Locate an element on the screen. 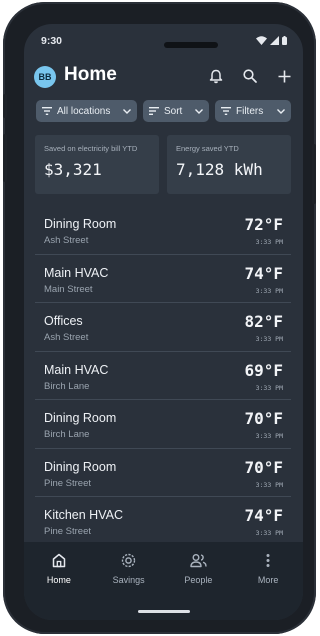  cellular-signal-icon is located at coordinates (274, 40).